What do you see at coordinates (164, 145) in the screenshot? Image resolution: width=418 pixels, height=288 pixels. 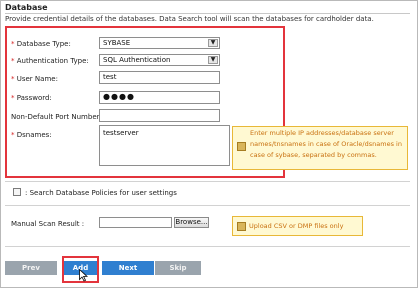 I see `dsnames-textarea: testserver` at bounding box center [164, 145].